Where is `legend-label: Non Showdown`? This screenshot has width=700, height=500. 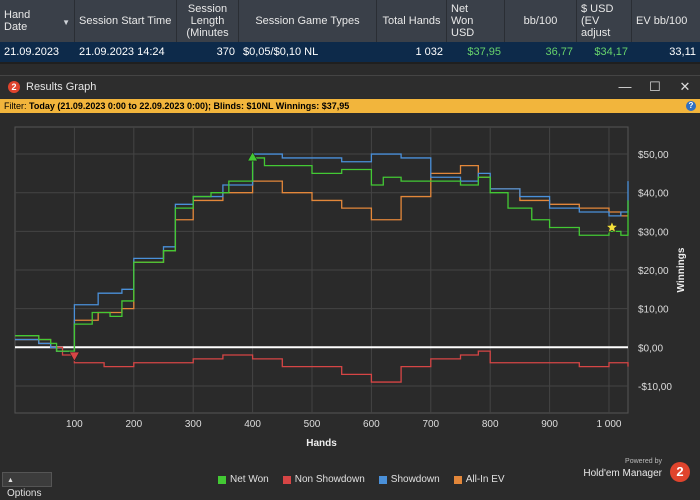
legend-label: Non Showdown is located at coordinates (329, 479).